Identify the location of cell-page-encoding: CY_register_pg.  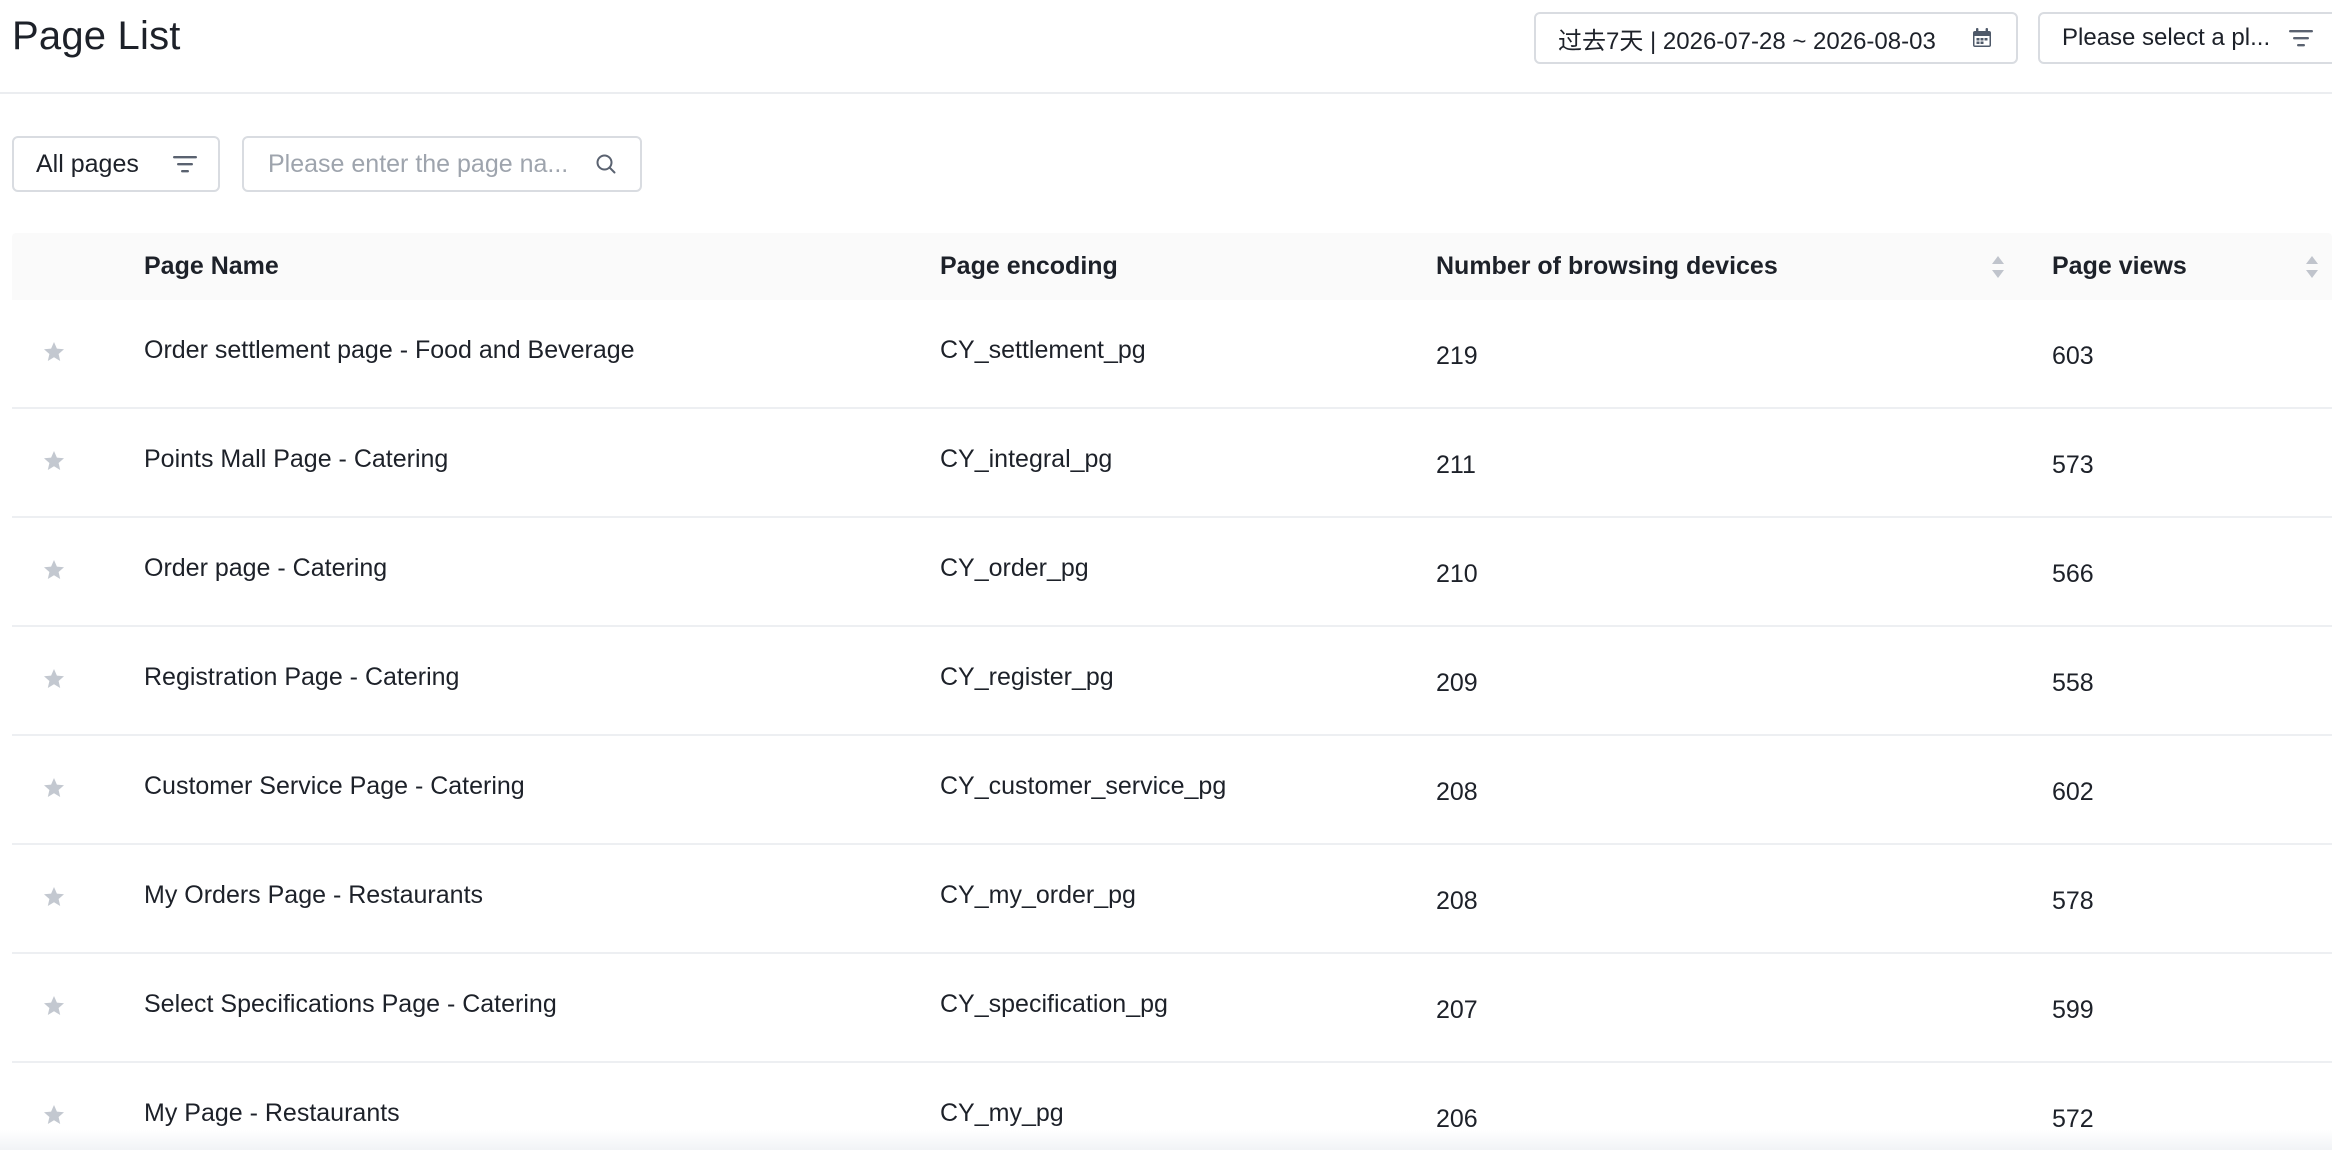
(1027, 677).